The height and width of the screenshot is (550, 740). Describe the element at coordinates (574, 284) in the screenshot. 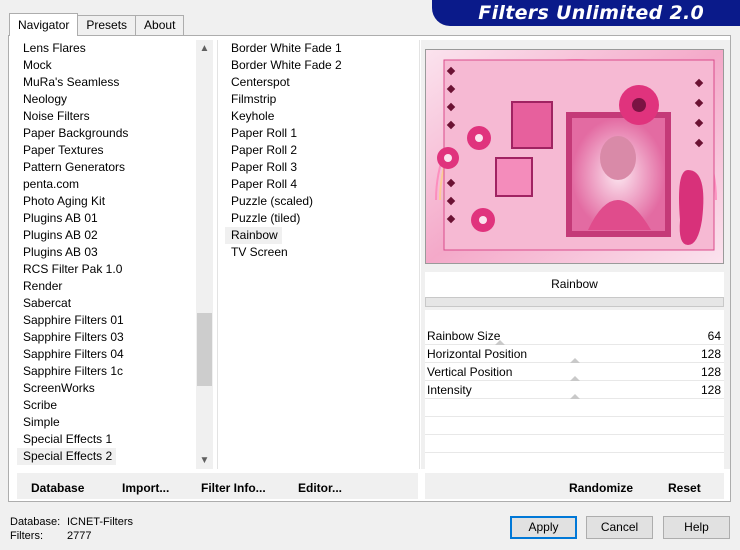

I see `current-filter-name: Rainbow` at that location.